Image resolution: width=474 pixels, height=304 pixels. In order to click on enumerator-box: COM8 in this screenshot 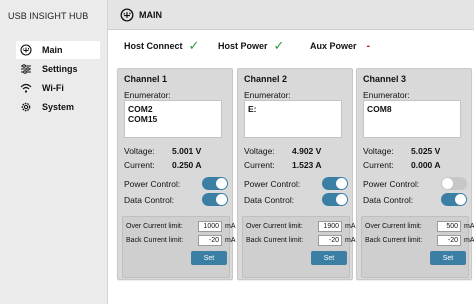, I will do `click(412, 119)`.